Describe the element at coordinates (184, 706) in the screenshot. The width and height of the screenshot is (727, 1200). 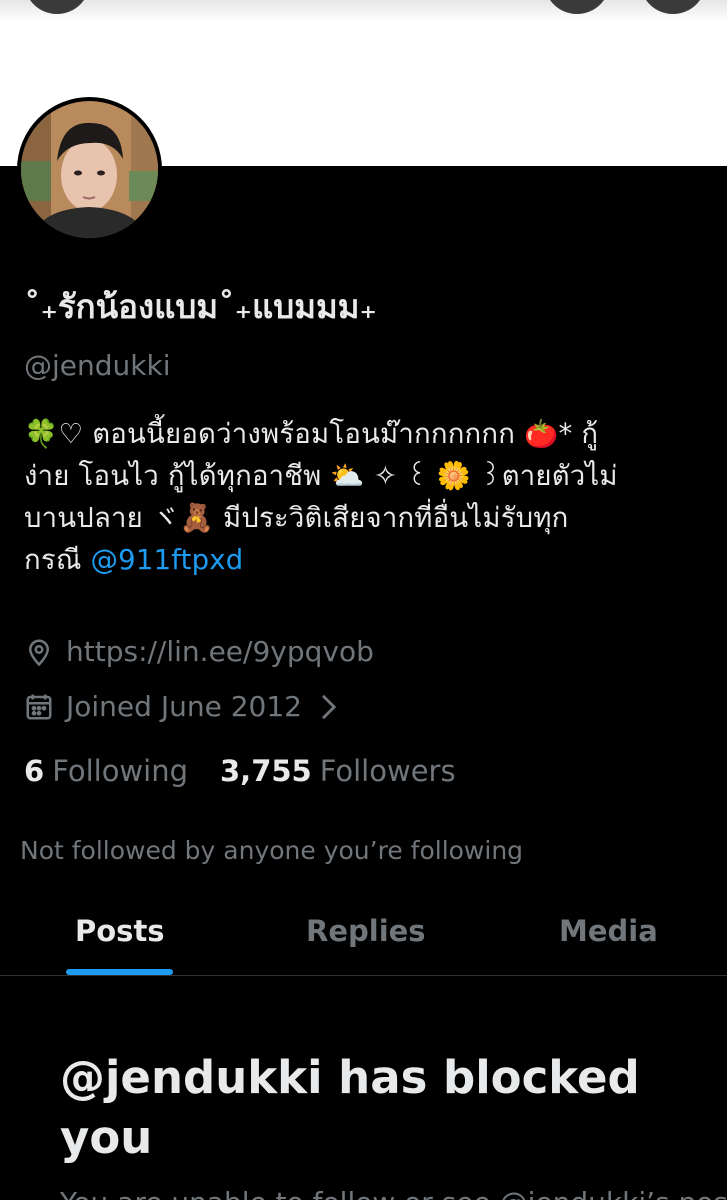
I see `joined-date: Joined June 2012` at that location.